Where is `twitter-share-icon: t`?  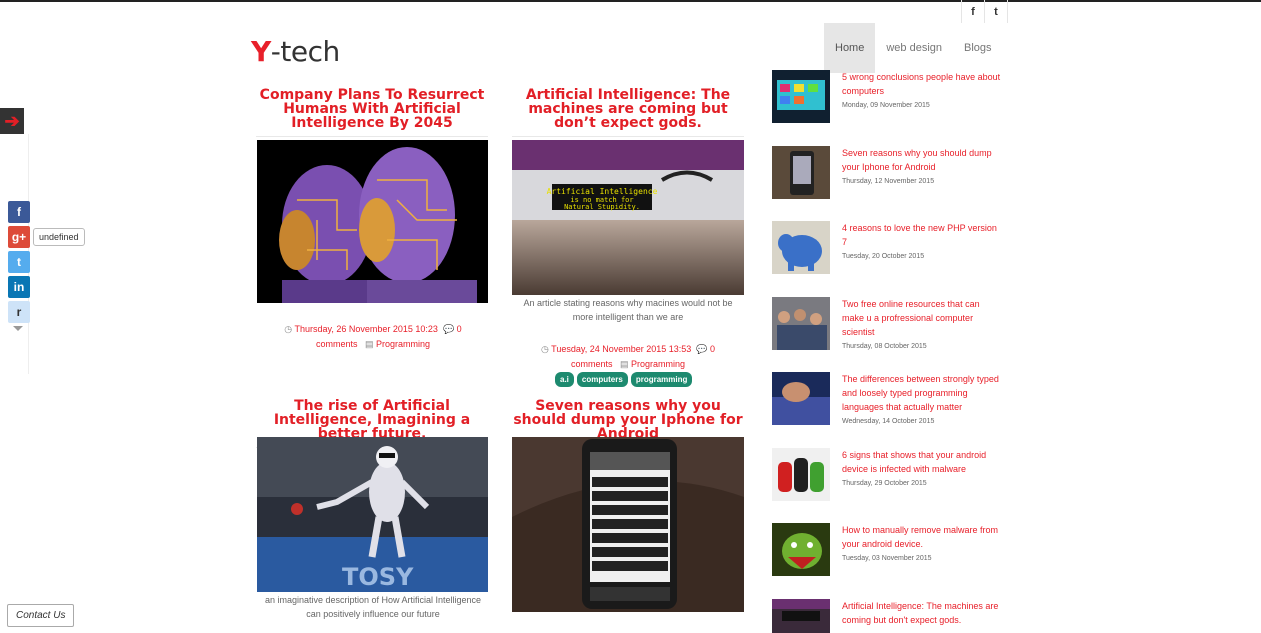 twitter-share-icon: t is located at coordinates (19, 262).